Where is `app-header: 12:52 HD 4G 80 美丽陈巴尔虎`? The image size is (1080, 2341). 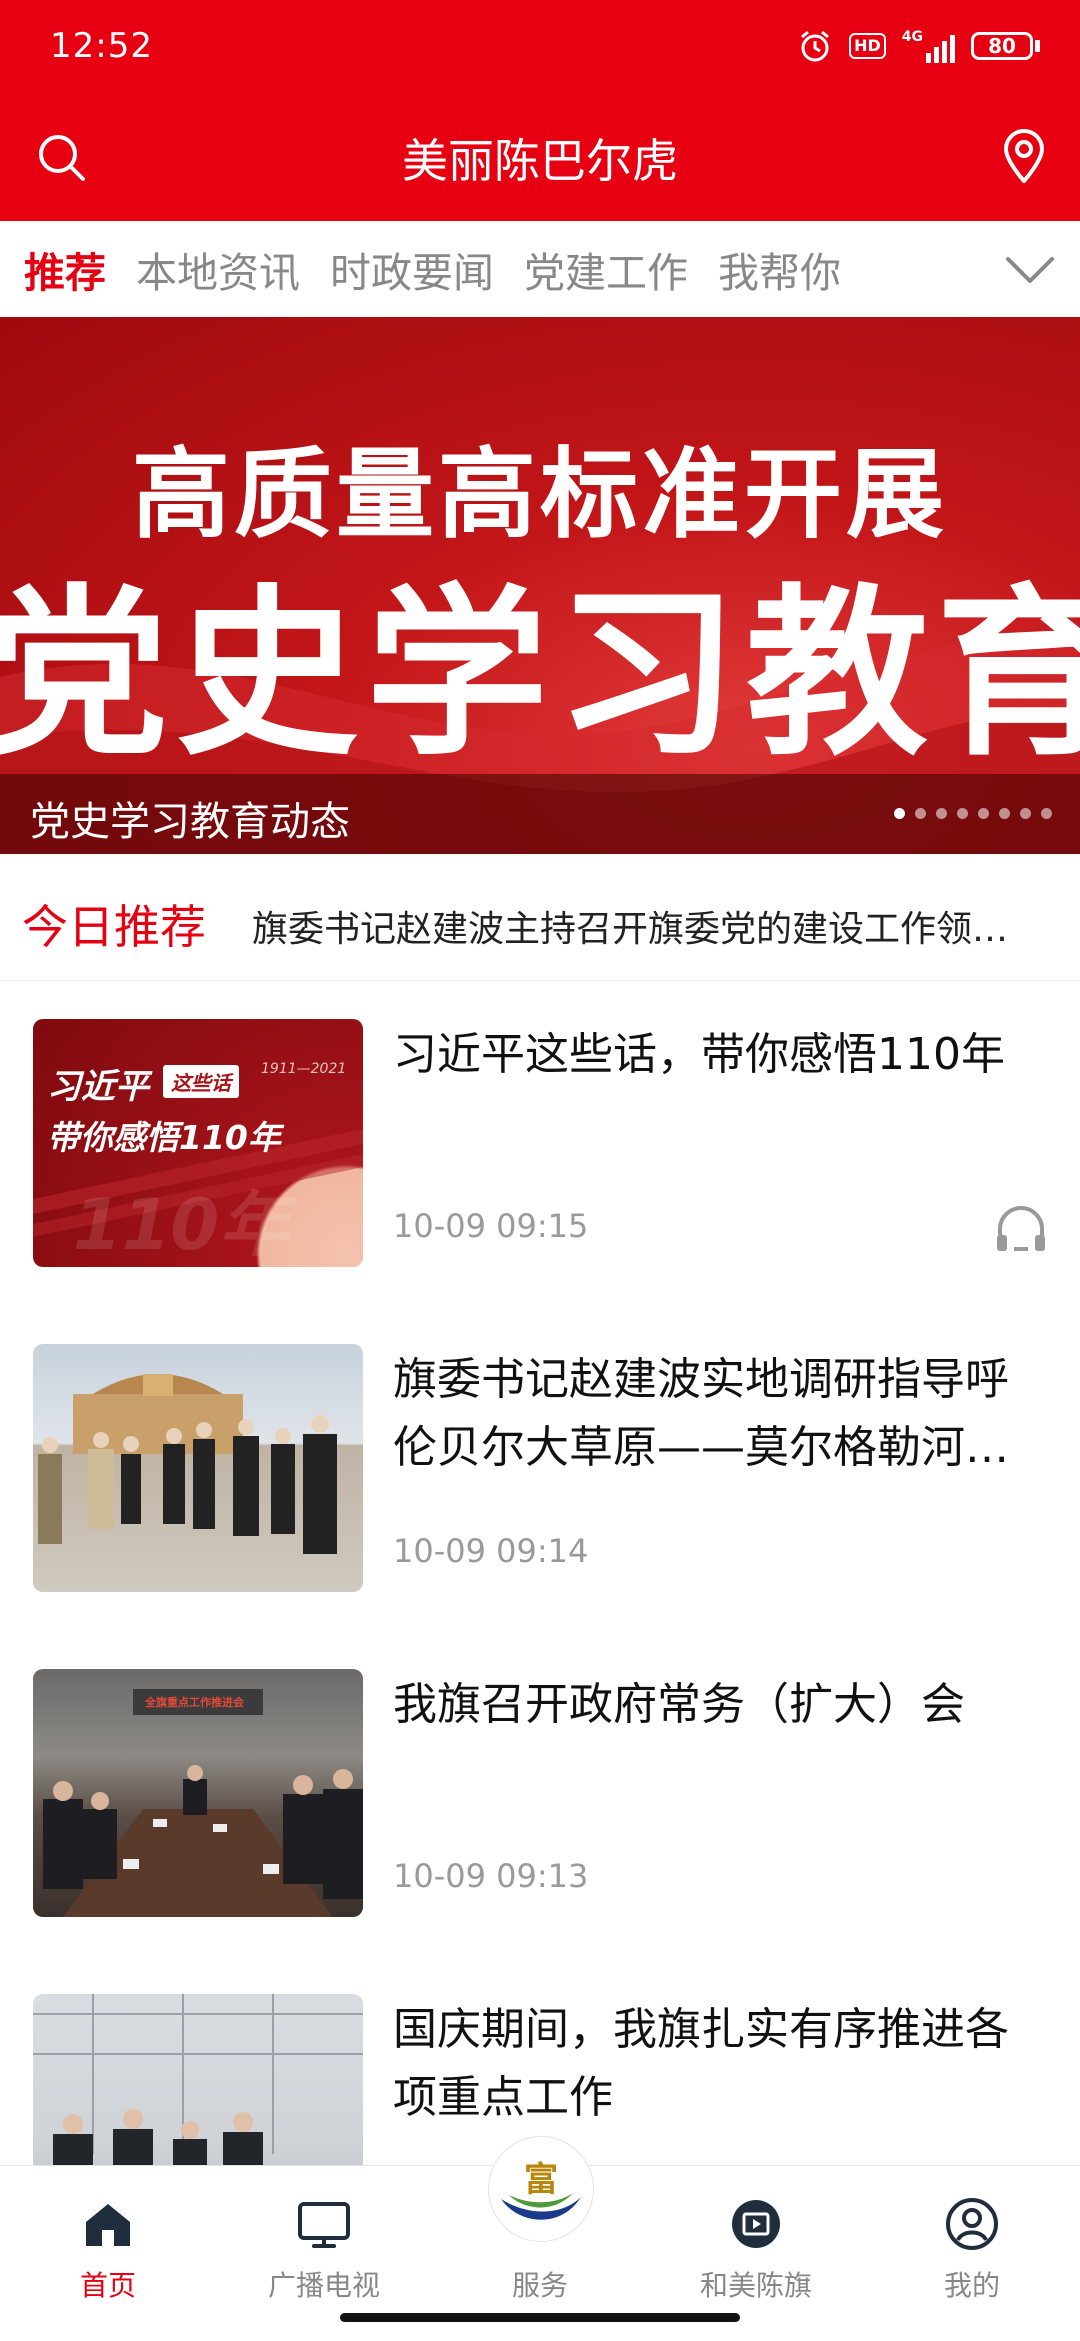
app-header: 12:52 HD 4G 80 美丽陈巴尔虎 is located at coordinates (540, 110).